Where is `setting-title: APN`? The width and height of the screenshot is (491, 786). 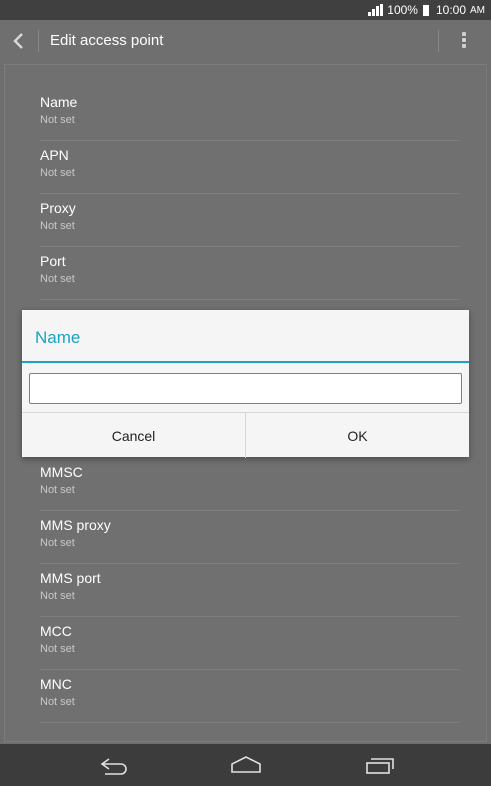
setting-title: APN is located at coordinates (54, 155).